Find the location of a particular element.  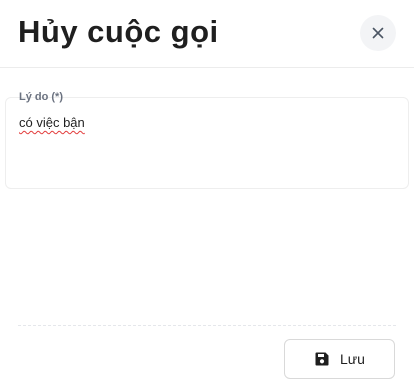

reason-label: Lý do (*) is located at coordinates (41, 97).